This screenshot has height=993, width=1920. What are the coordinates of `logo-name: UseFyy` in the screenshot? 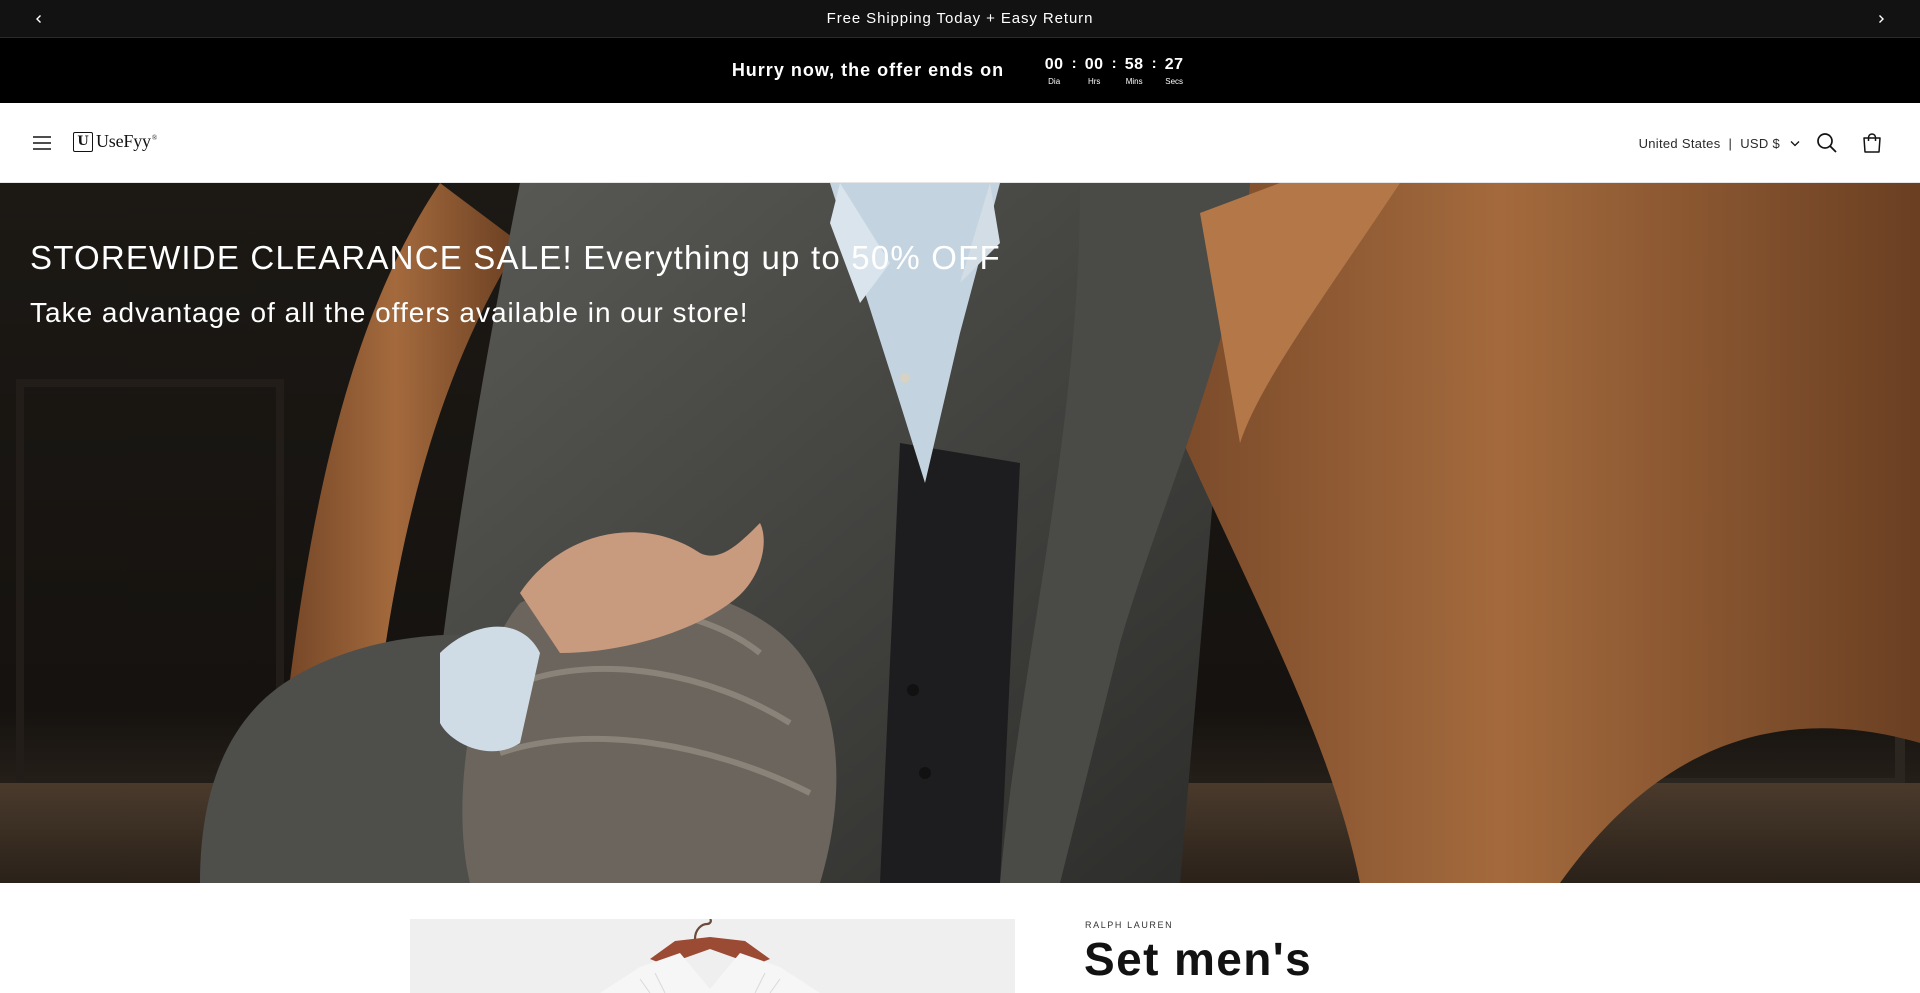 It's located at (123, 141).